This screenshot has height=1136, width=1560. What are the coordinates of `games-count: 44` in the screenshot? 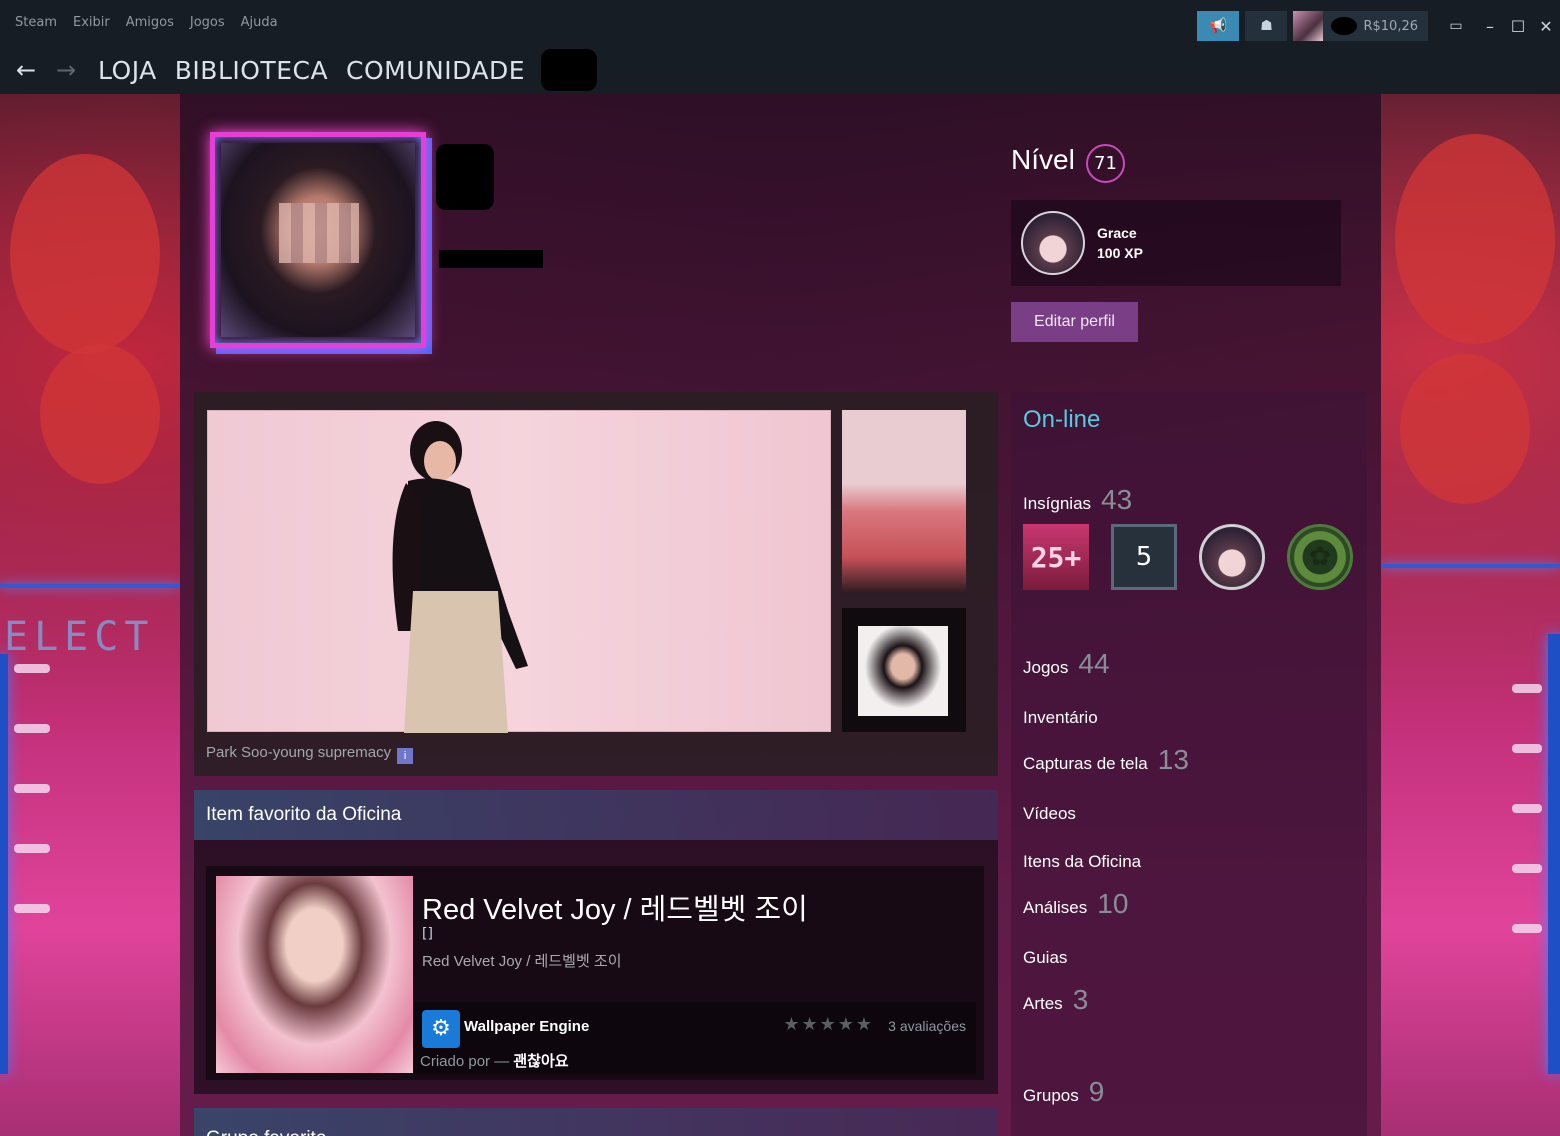 It's located at (1094, 663).